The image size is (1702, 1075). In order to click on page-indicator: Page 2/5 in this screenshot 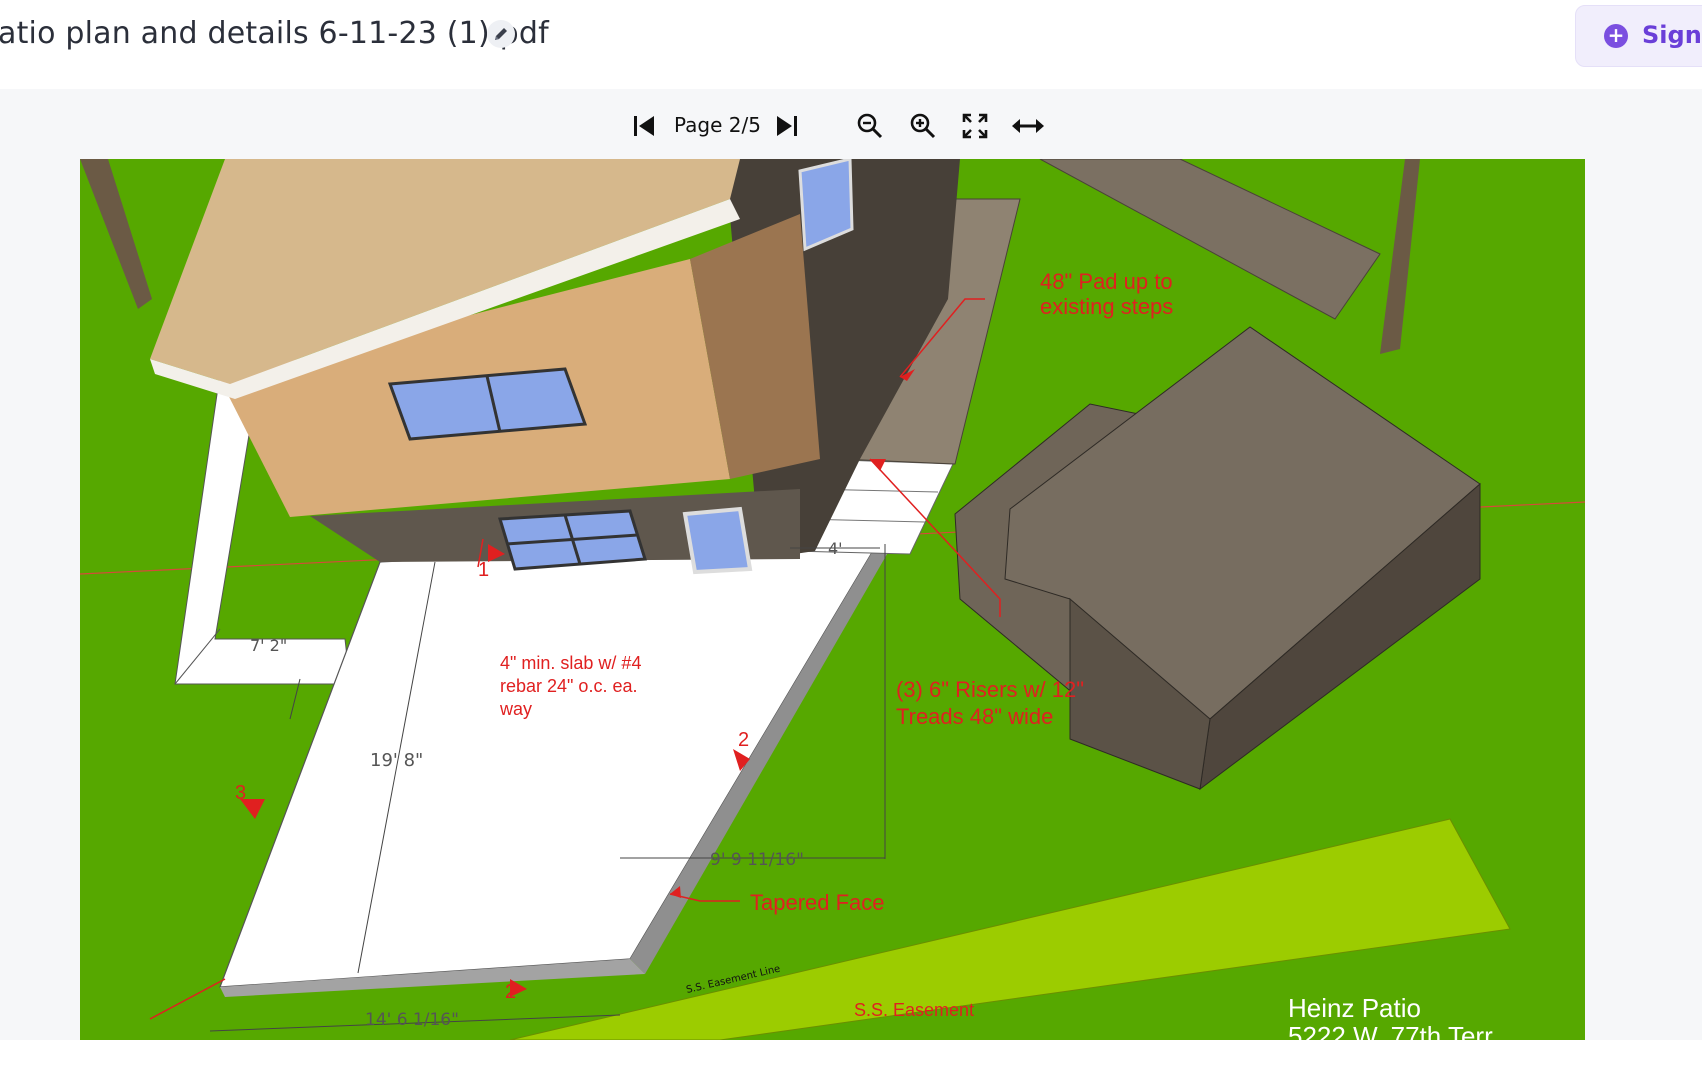, I will do `click(717, 125)`.